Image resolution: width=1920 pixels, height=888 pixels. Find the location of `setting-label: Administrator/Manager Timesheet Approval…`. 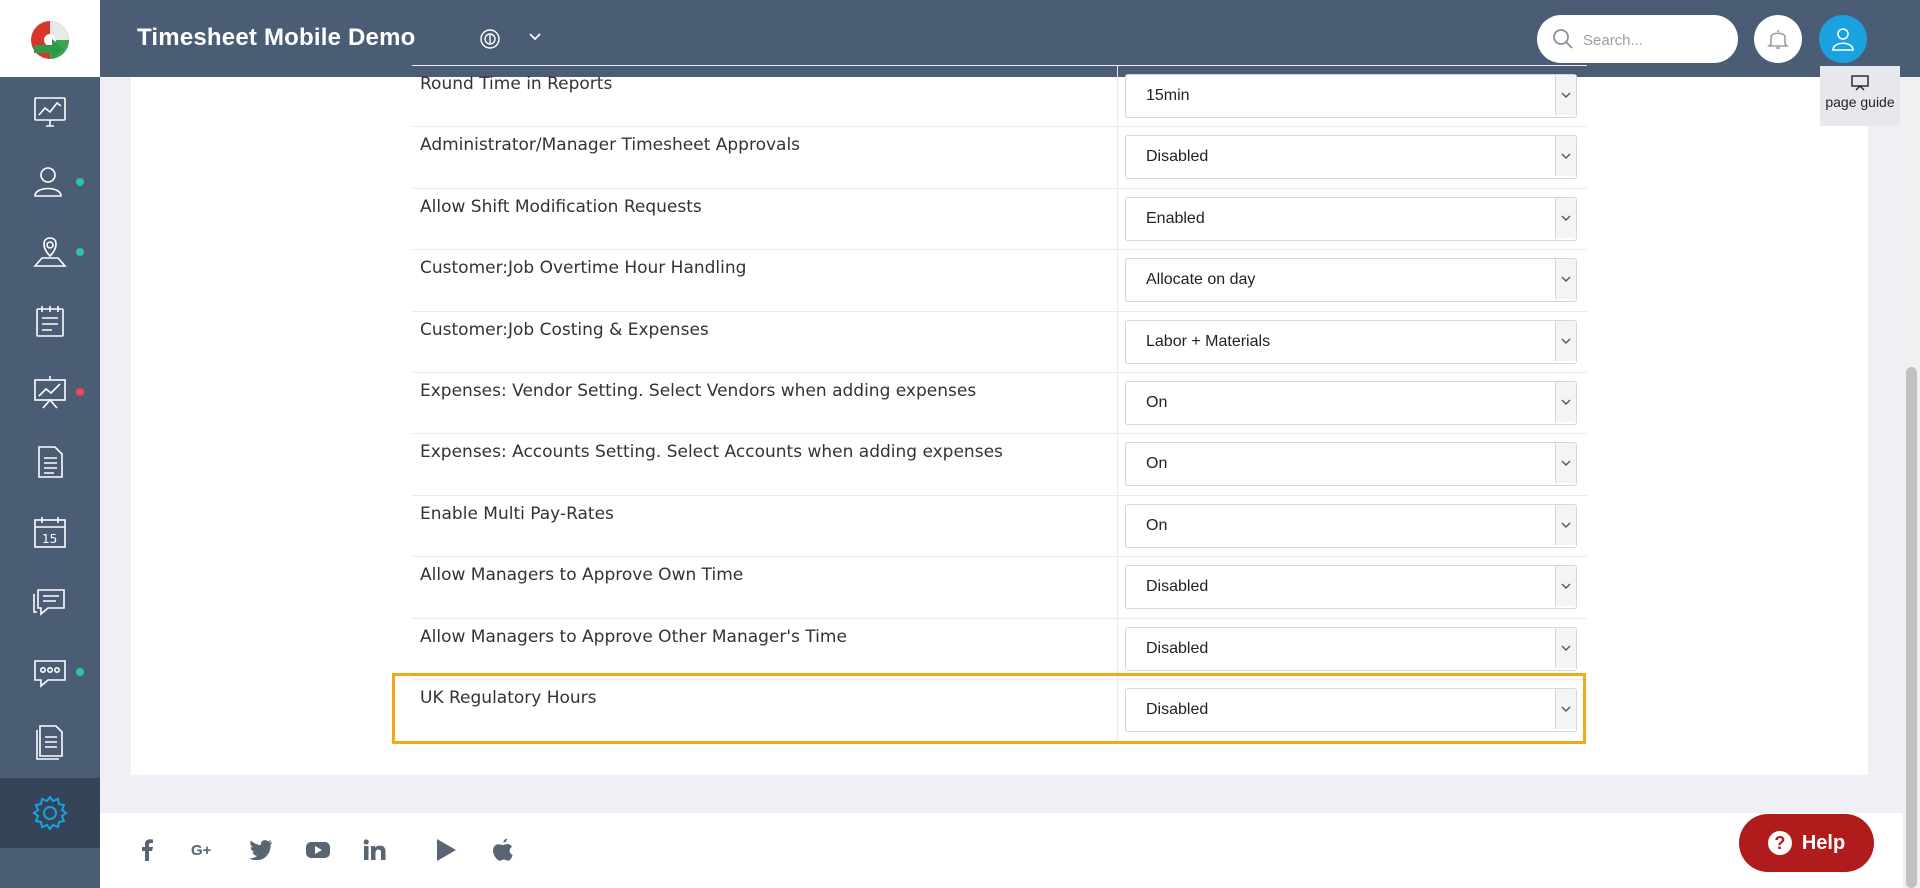

setting-label: Administrator/Manager Timesheet Approval… is located at coordinates (610, 145).